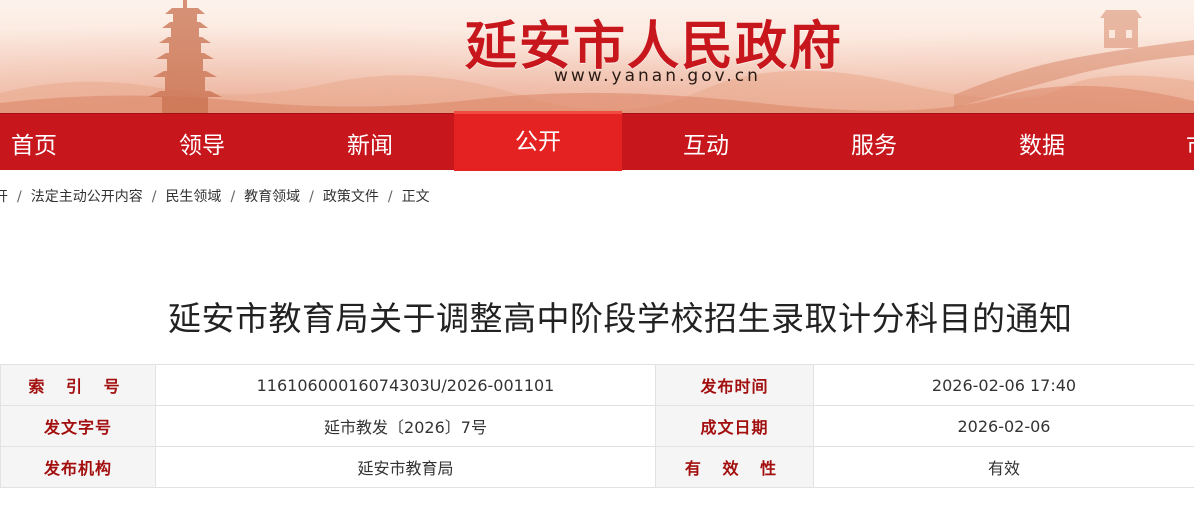  Describe the element at coordinates (1003, 426) in the screenshot. I see `written-date-value: 2026-02-06` at that location.